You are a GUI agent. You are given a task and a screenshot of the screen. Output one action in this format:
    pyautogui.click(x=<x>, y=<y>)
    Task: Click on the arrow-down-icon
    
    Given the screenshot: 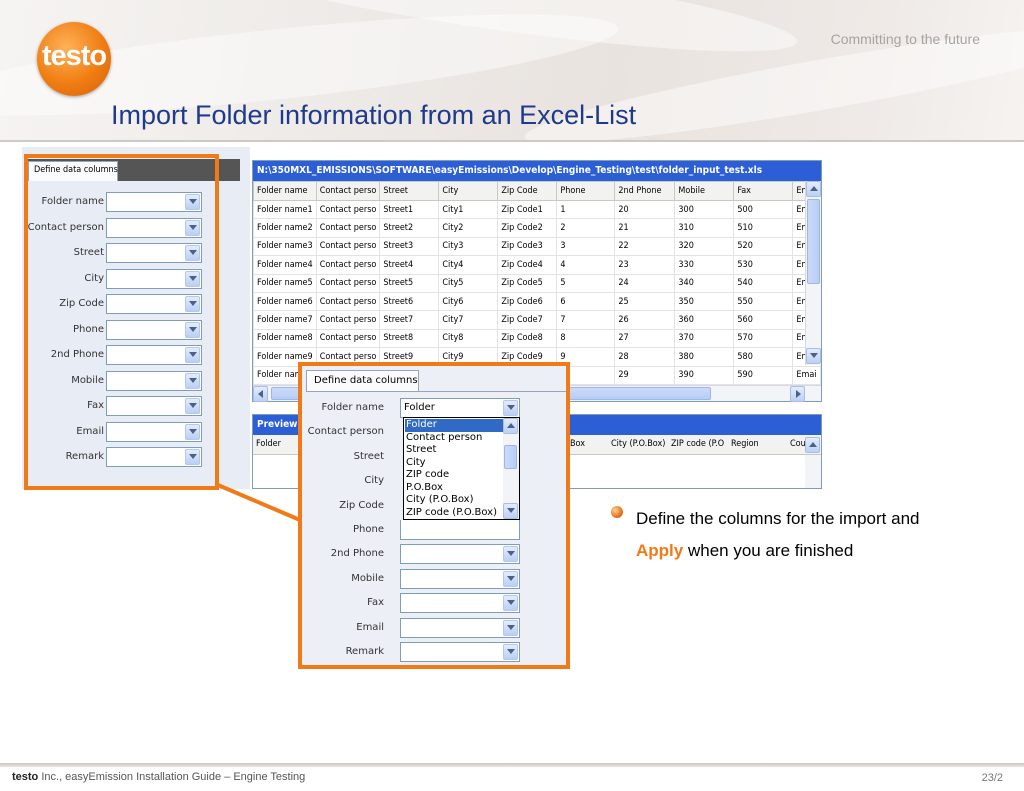 What is the action you would take?
    pyautogui.click(x=511, y=510)
    